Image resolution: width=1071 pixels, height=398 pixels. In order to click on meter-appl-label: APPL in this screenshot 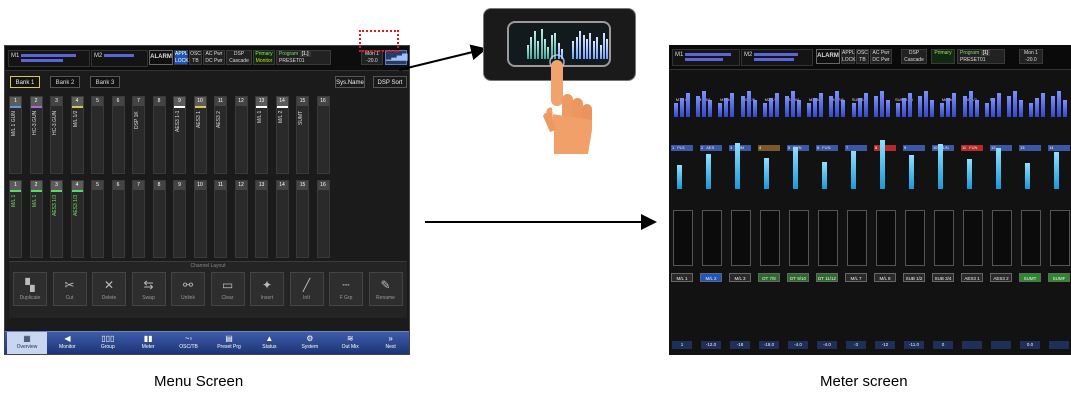, I will do `click(848, 53)`.